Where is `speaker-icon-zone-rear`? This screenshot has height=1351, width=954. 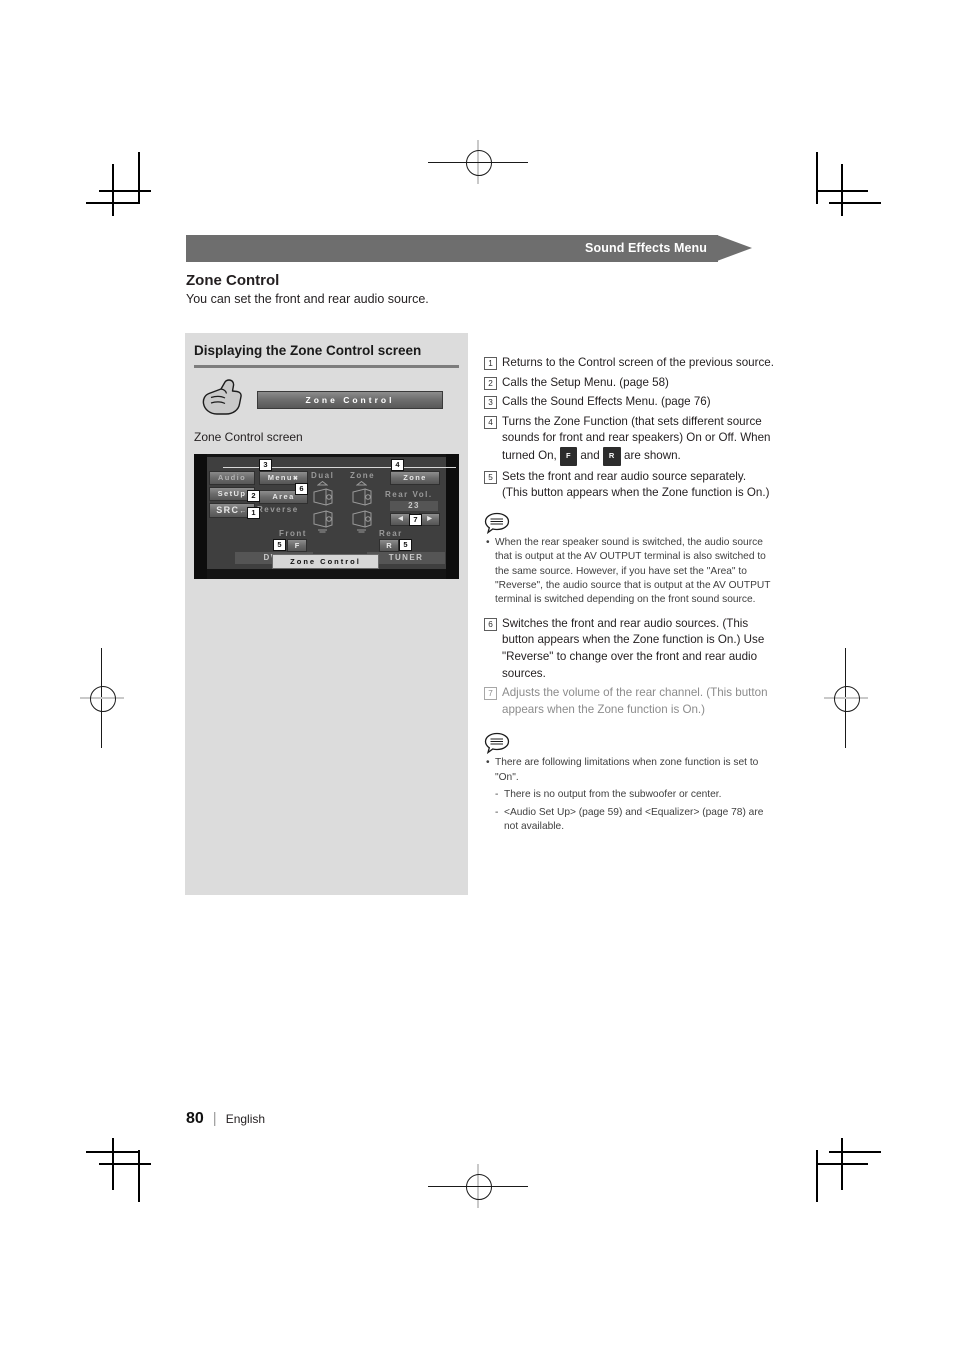
speaker-icon-zone-rear is located at coordinates (362, 519).